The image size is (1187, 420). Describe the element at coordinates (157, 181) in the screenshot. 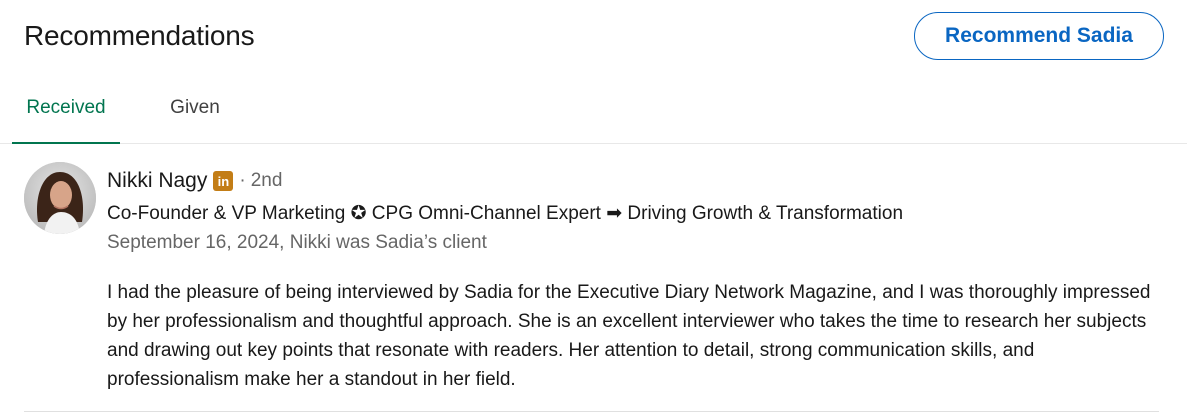

I see `recommender-name: Nikki Nagy` at that location.